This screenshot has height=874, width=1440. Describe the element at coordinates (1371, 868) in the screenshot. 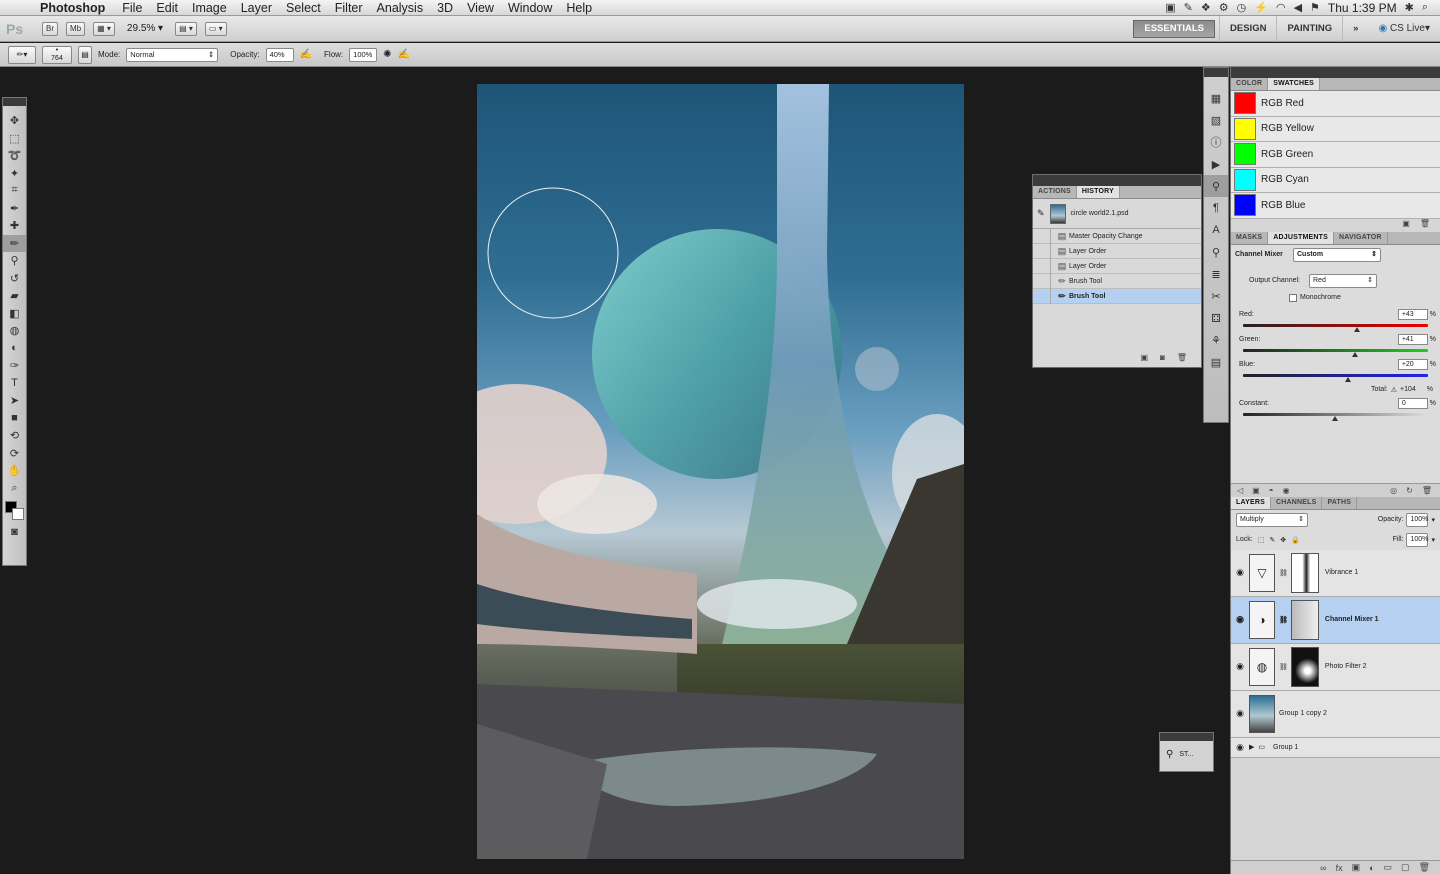

I see `new-adjustment-icon: ◐` at that location.